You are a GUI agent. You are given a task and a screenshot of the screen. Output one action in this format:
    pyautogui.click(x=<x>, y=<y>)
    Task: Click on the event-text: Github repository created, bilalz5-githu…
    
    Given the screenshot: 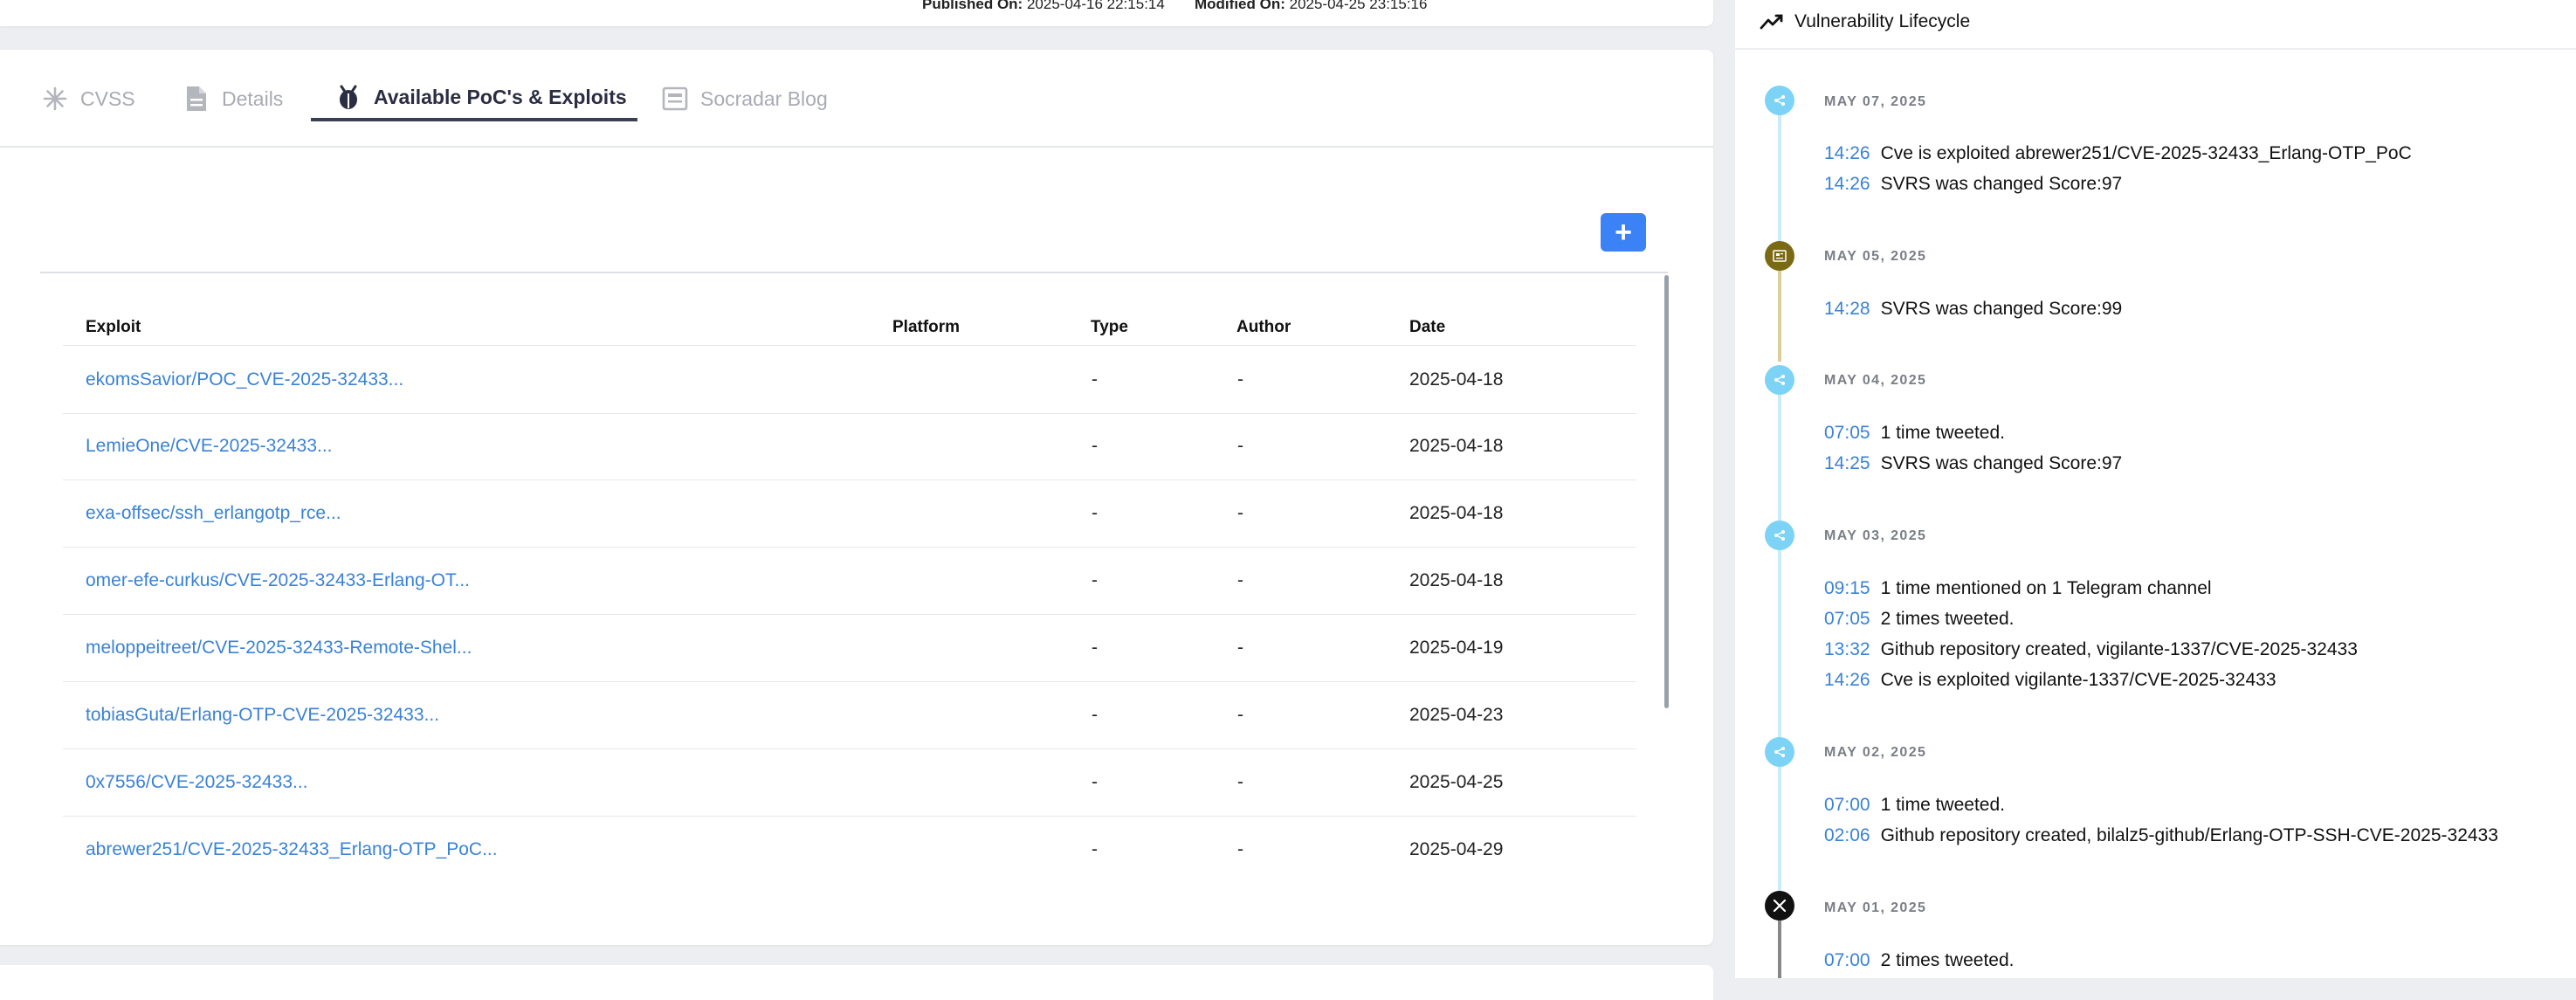 What is the action you would take?
    pyautogui.click(x=2189, y=835)
    